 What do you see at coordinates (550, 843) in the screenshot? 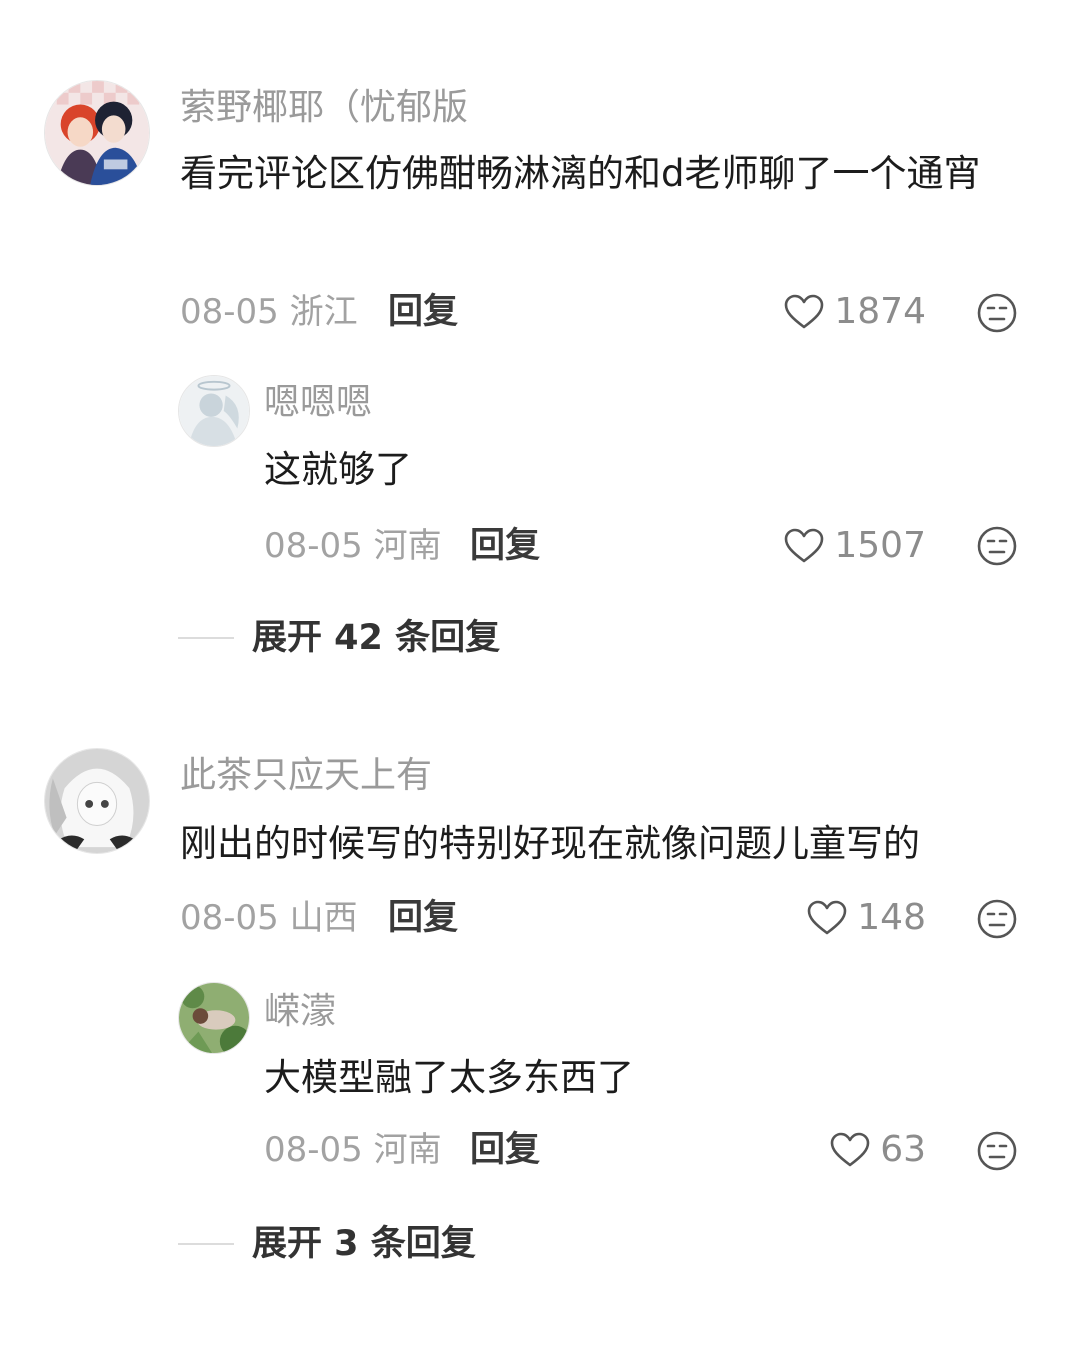
I see `comment-text: 刚出的时候写的特别好现在就像问题儿童写的` at bounding box center [550, 843].